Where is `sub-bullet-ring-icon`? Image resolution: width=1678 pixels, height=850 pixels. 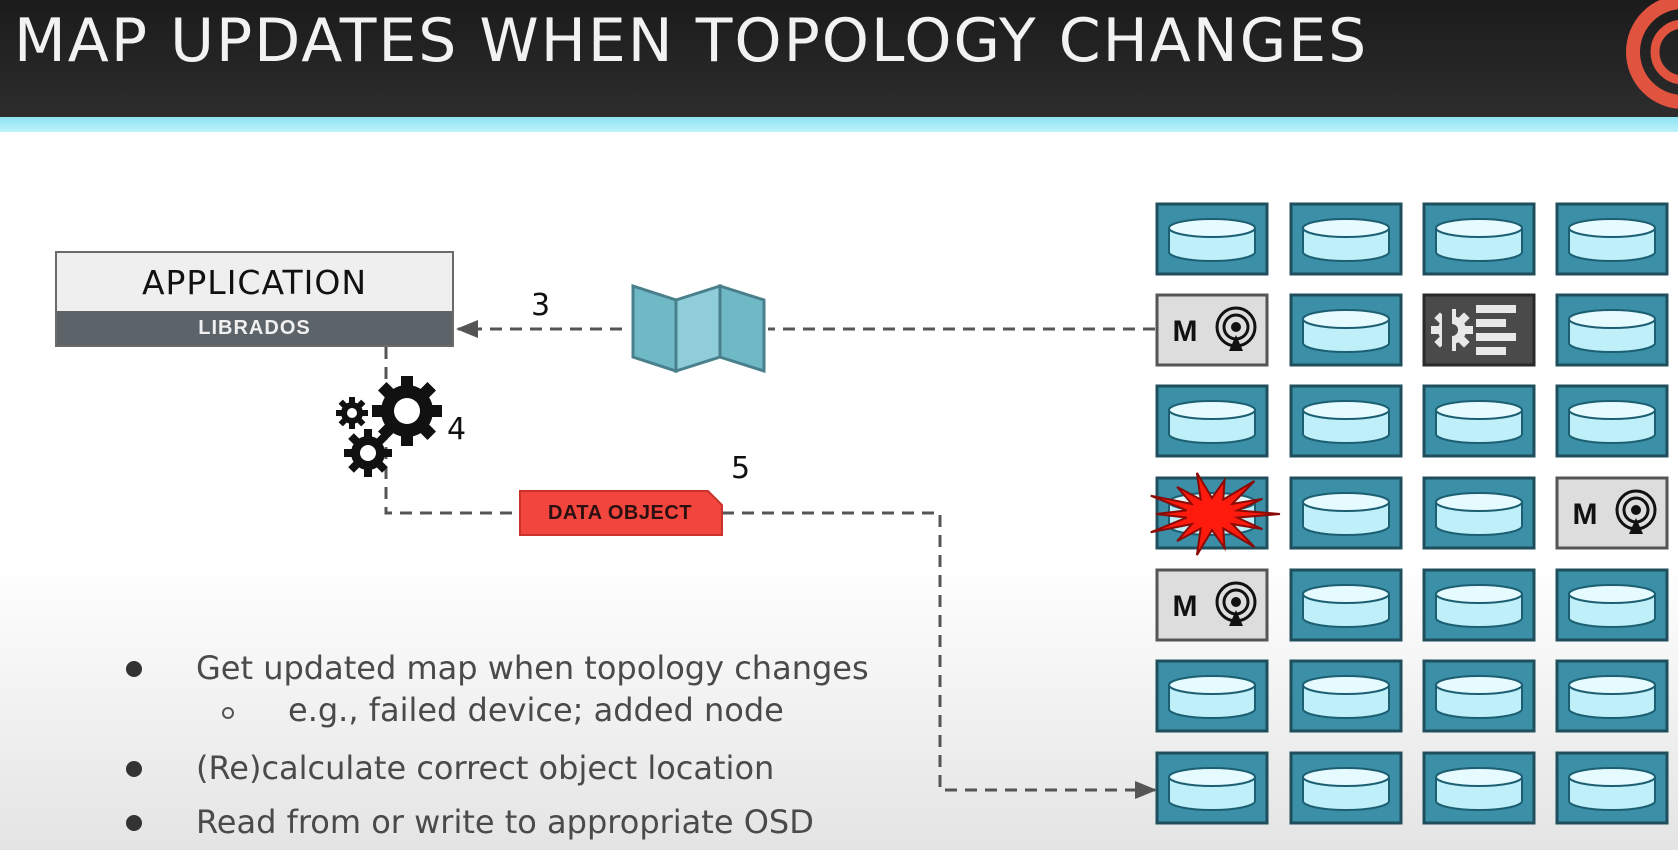 sub-bullet-ring-icon is located at coordinates (228, 713).